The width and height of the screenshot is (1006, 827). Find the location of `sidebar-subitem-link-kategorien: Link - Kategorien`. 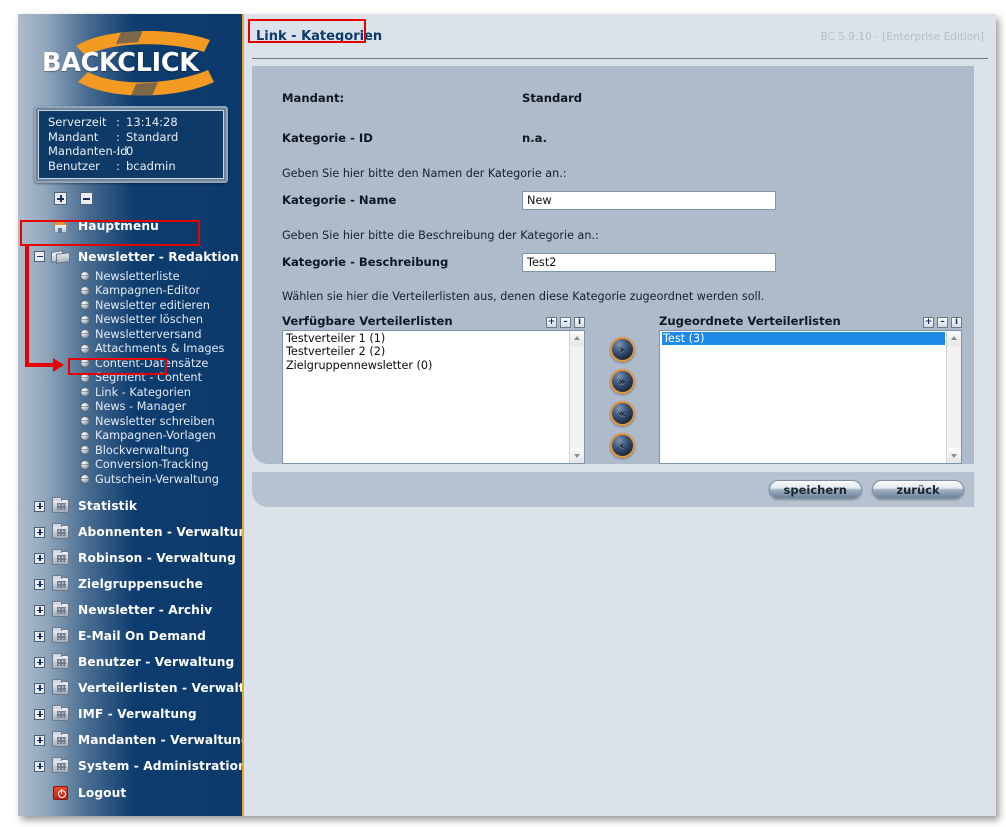

sidebar-subitem-link-kategorien: Link - Kategorien is located at coordinates (130, 392).